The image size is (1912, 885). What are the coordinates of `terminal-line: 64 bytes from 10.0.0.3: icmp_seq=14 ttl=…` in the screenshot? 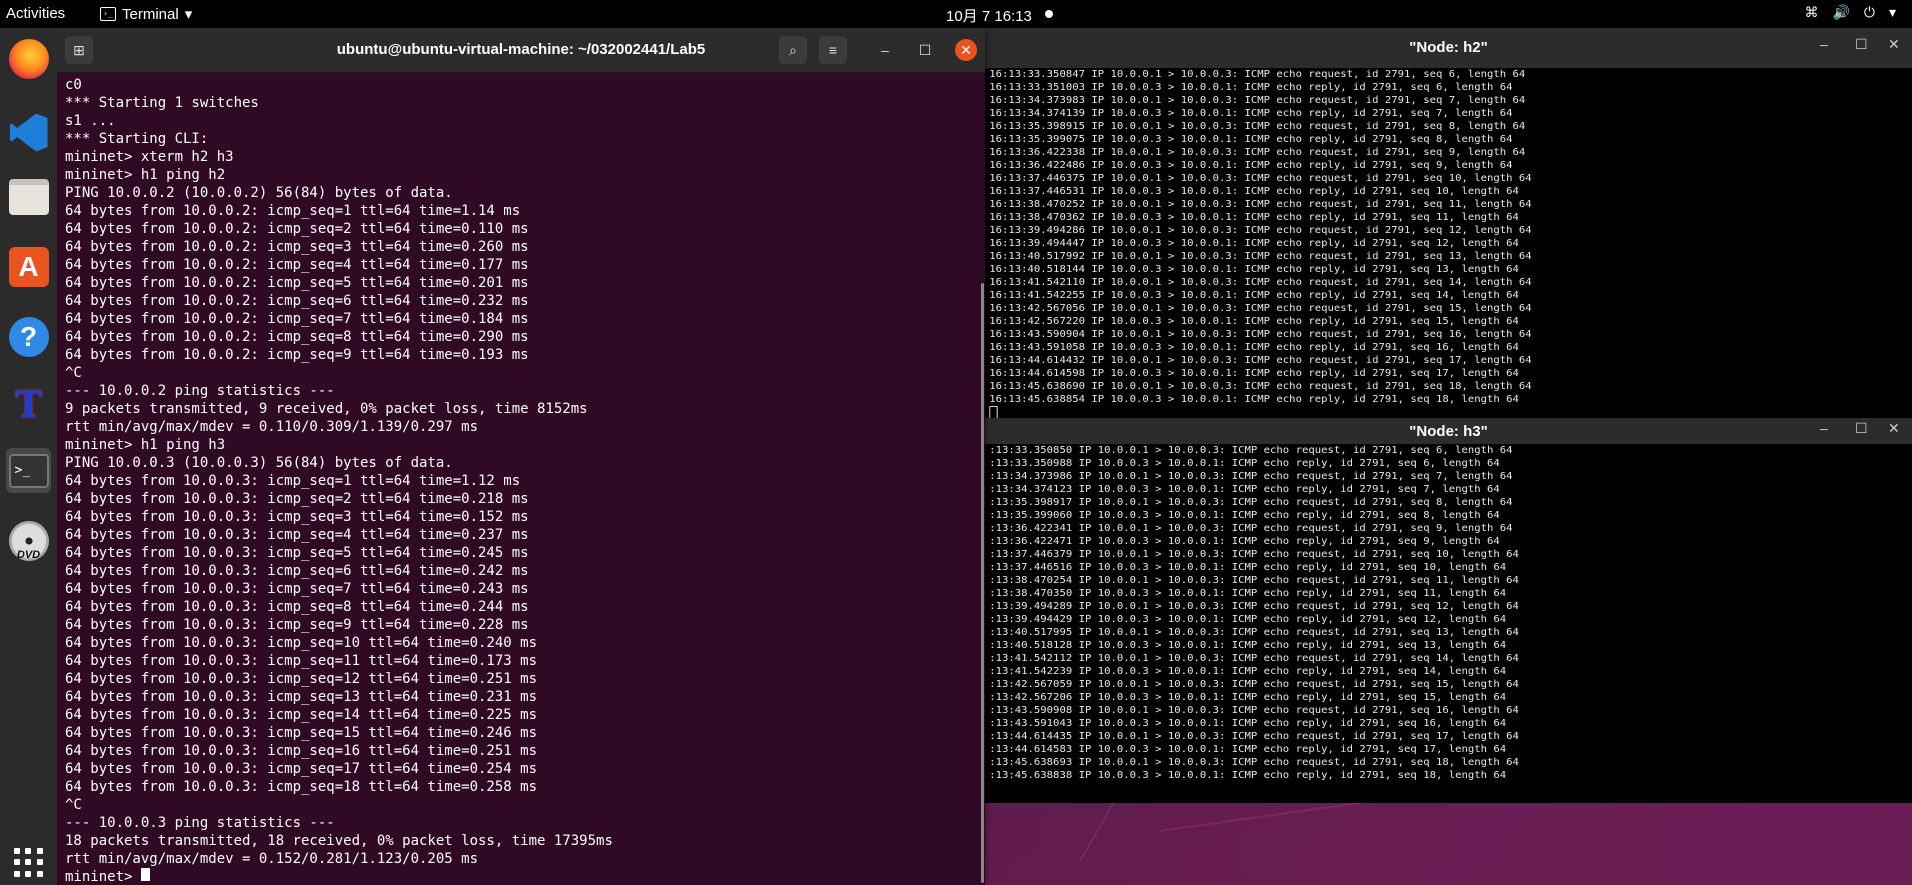 It's located at (301, 715).